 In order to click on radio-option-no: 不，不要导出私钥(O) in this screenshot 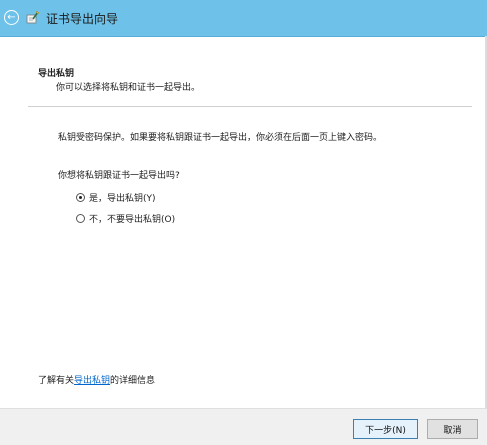, I will do `click(125, 218)`.